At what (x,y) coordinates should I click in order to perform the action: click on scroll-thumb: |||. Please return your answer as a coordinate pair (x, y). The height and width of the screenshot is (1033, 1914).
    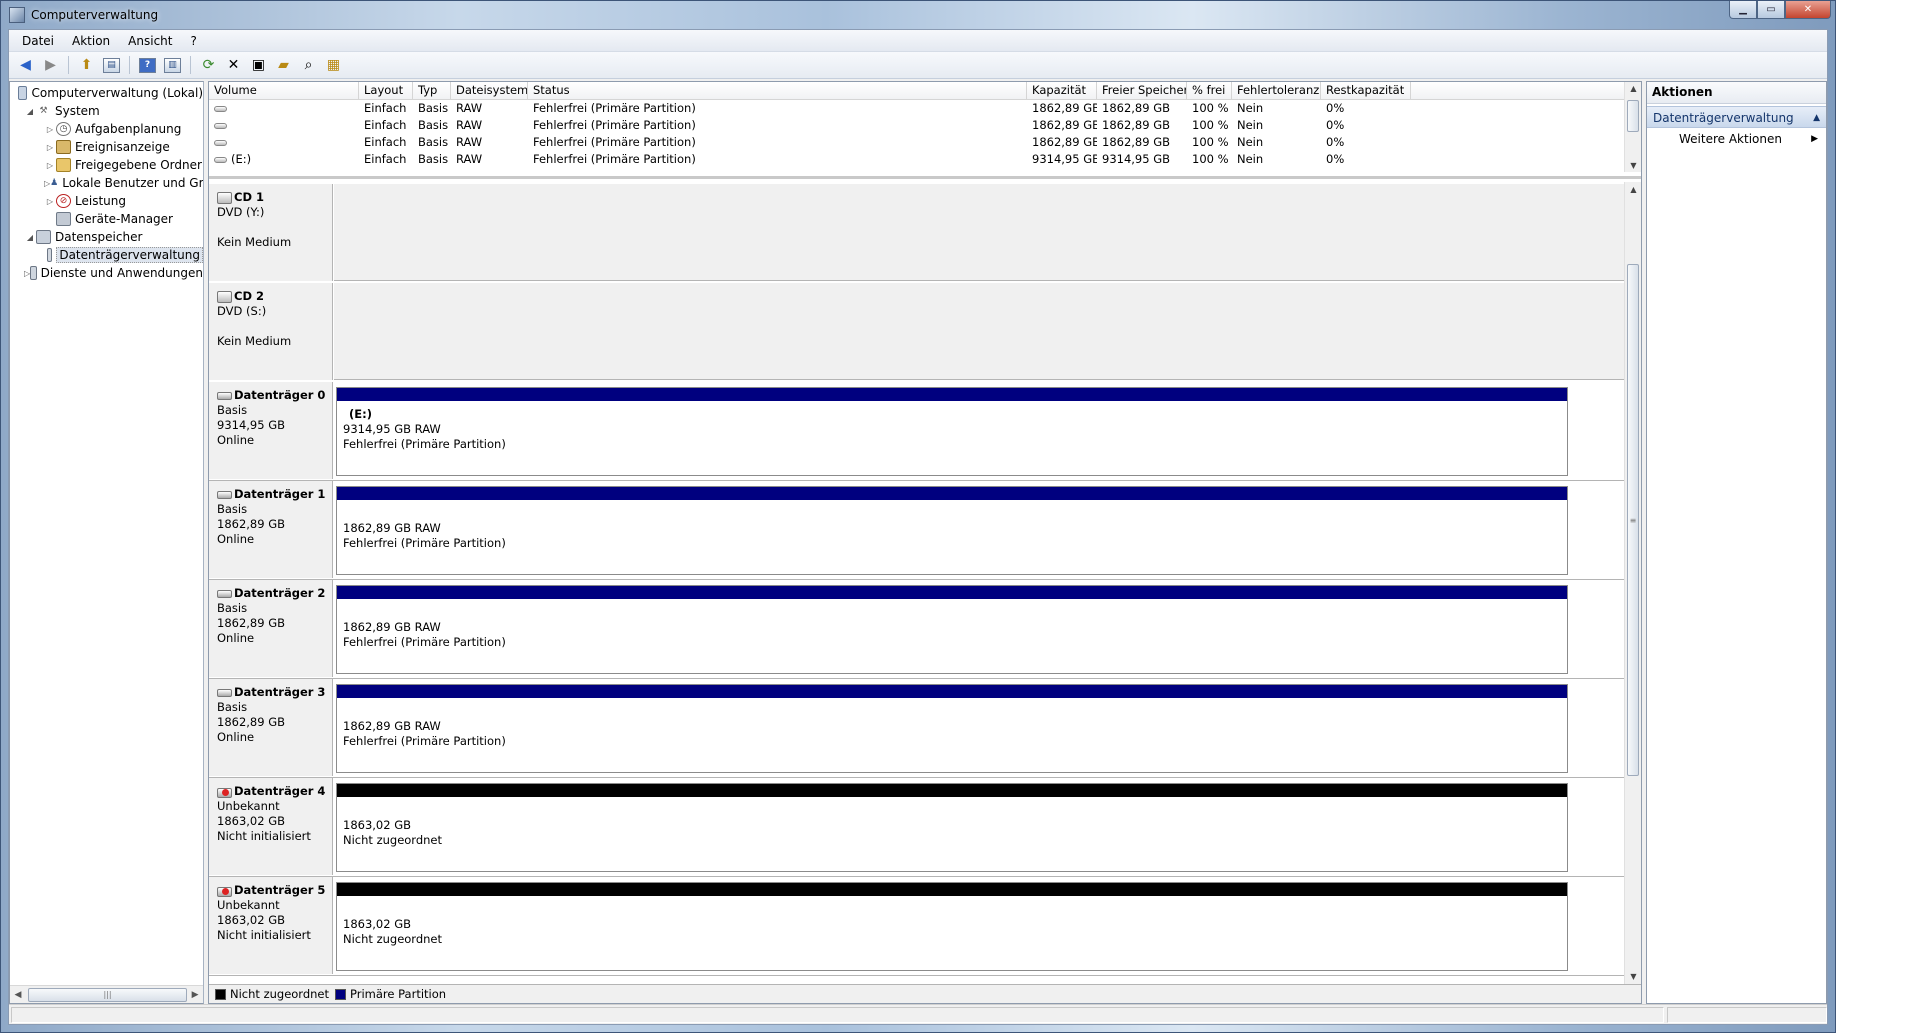
    Looking at the image, I should click on (107, 994).